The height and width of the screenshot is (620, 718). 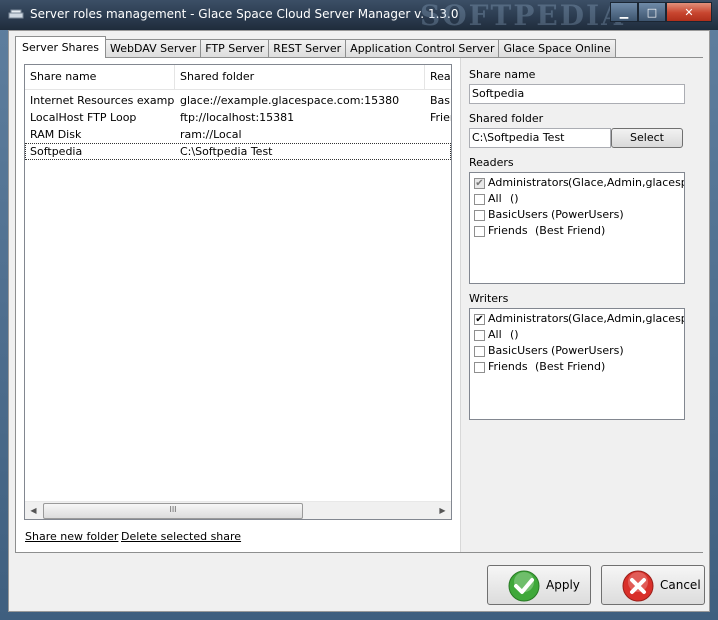 What do you see at coordinates (33, 510) in the screenshot?
I see `scroll-left-icon: ◀` at bounding box center [33, 510].